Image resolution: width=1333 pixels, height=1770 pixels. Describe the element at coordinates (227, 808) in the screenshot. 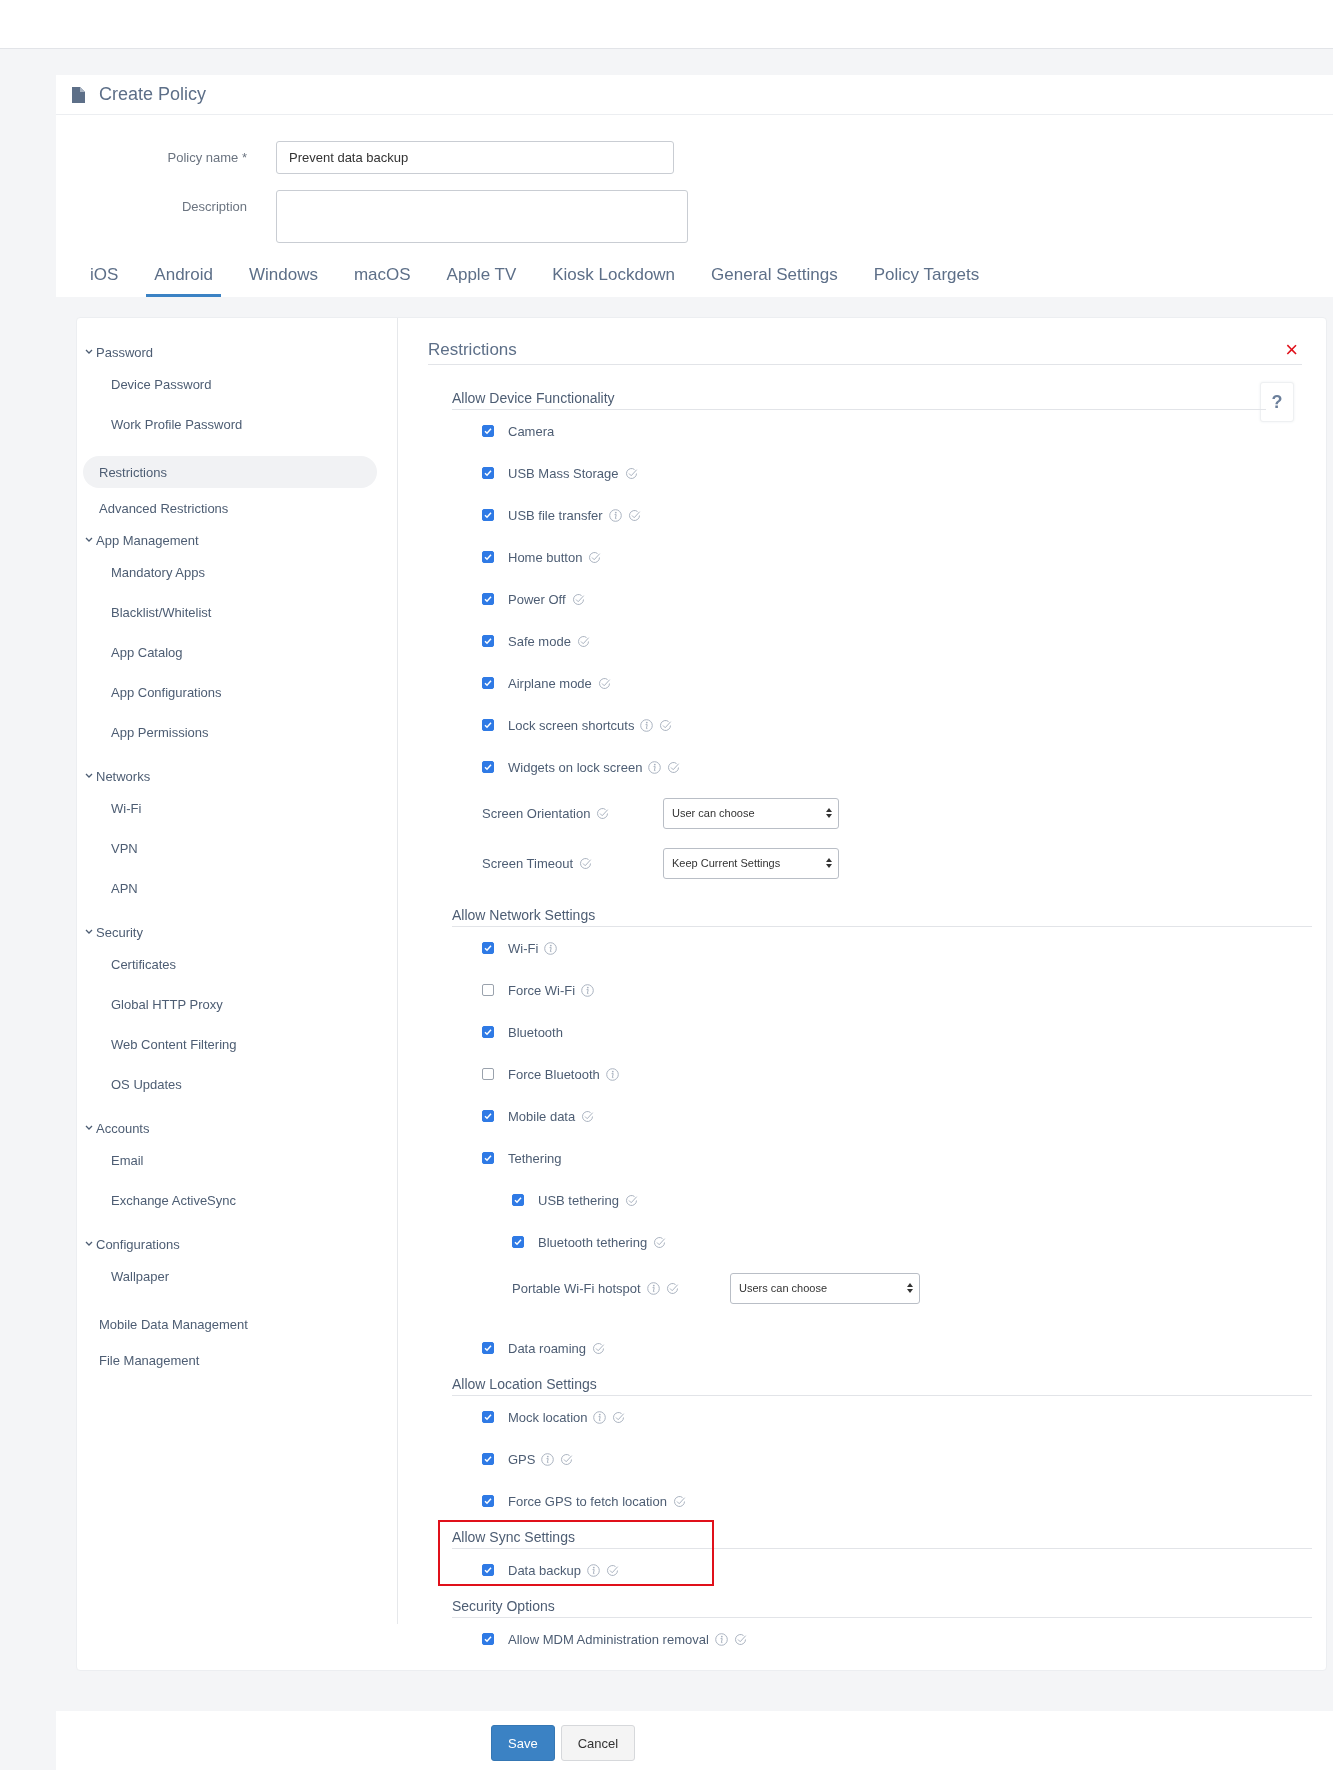

I see `sidebar-item: Wi-Fi` at that location.